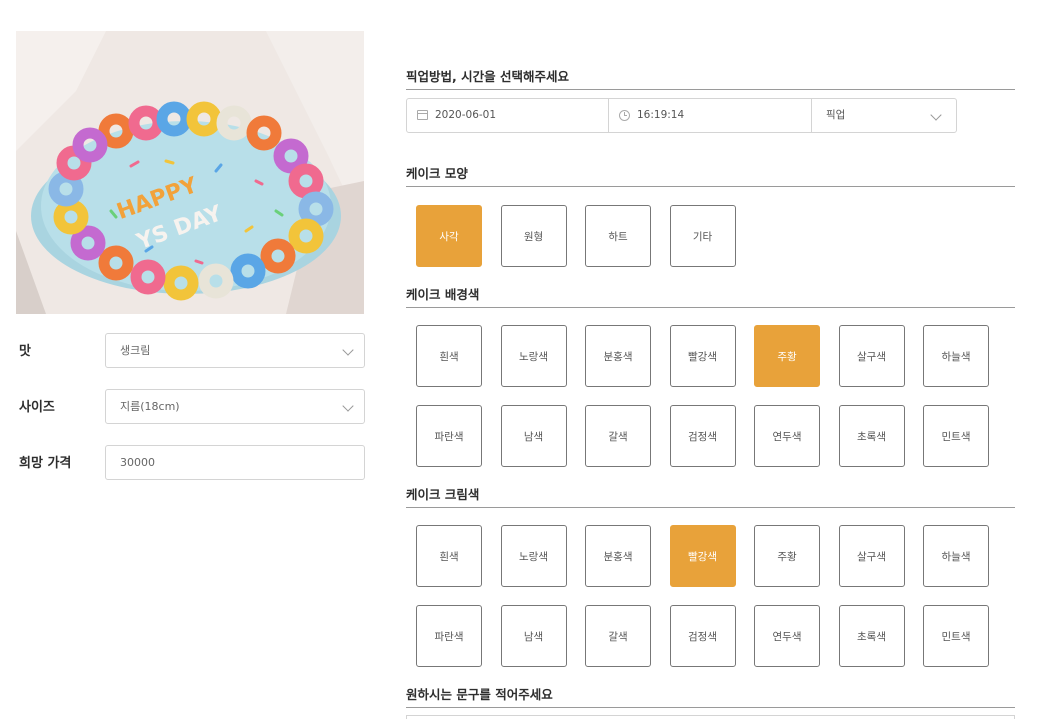  I want to click on shape-option: 기타, so click(702, 236).